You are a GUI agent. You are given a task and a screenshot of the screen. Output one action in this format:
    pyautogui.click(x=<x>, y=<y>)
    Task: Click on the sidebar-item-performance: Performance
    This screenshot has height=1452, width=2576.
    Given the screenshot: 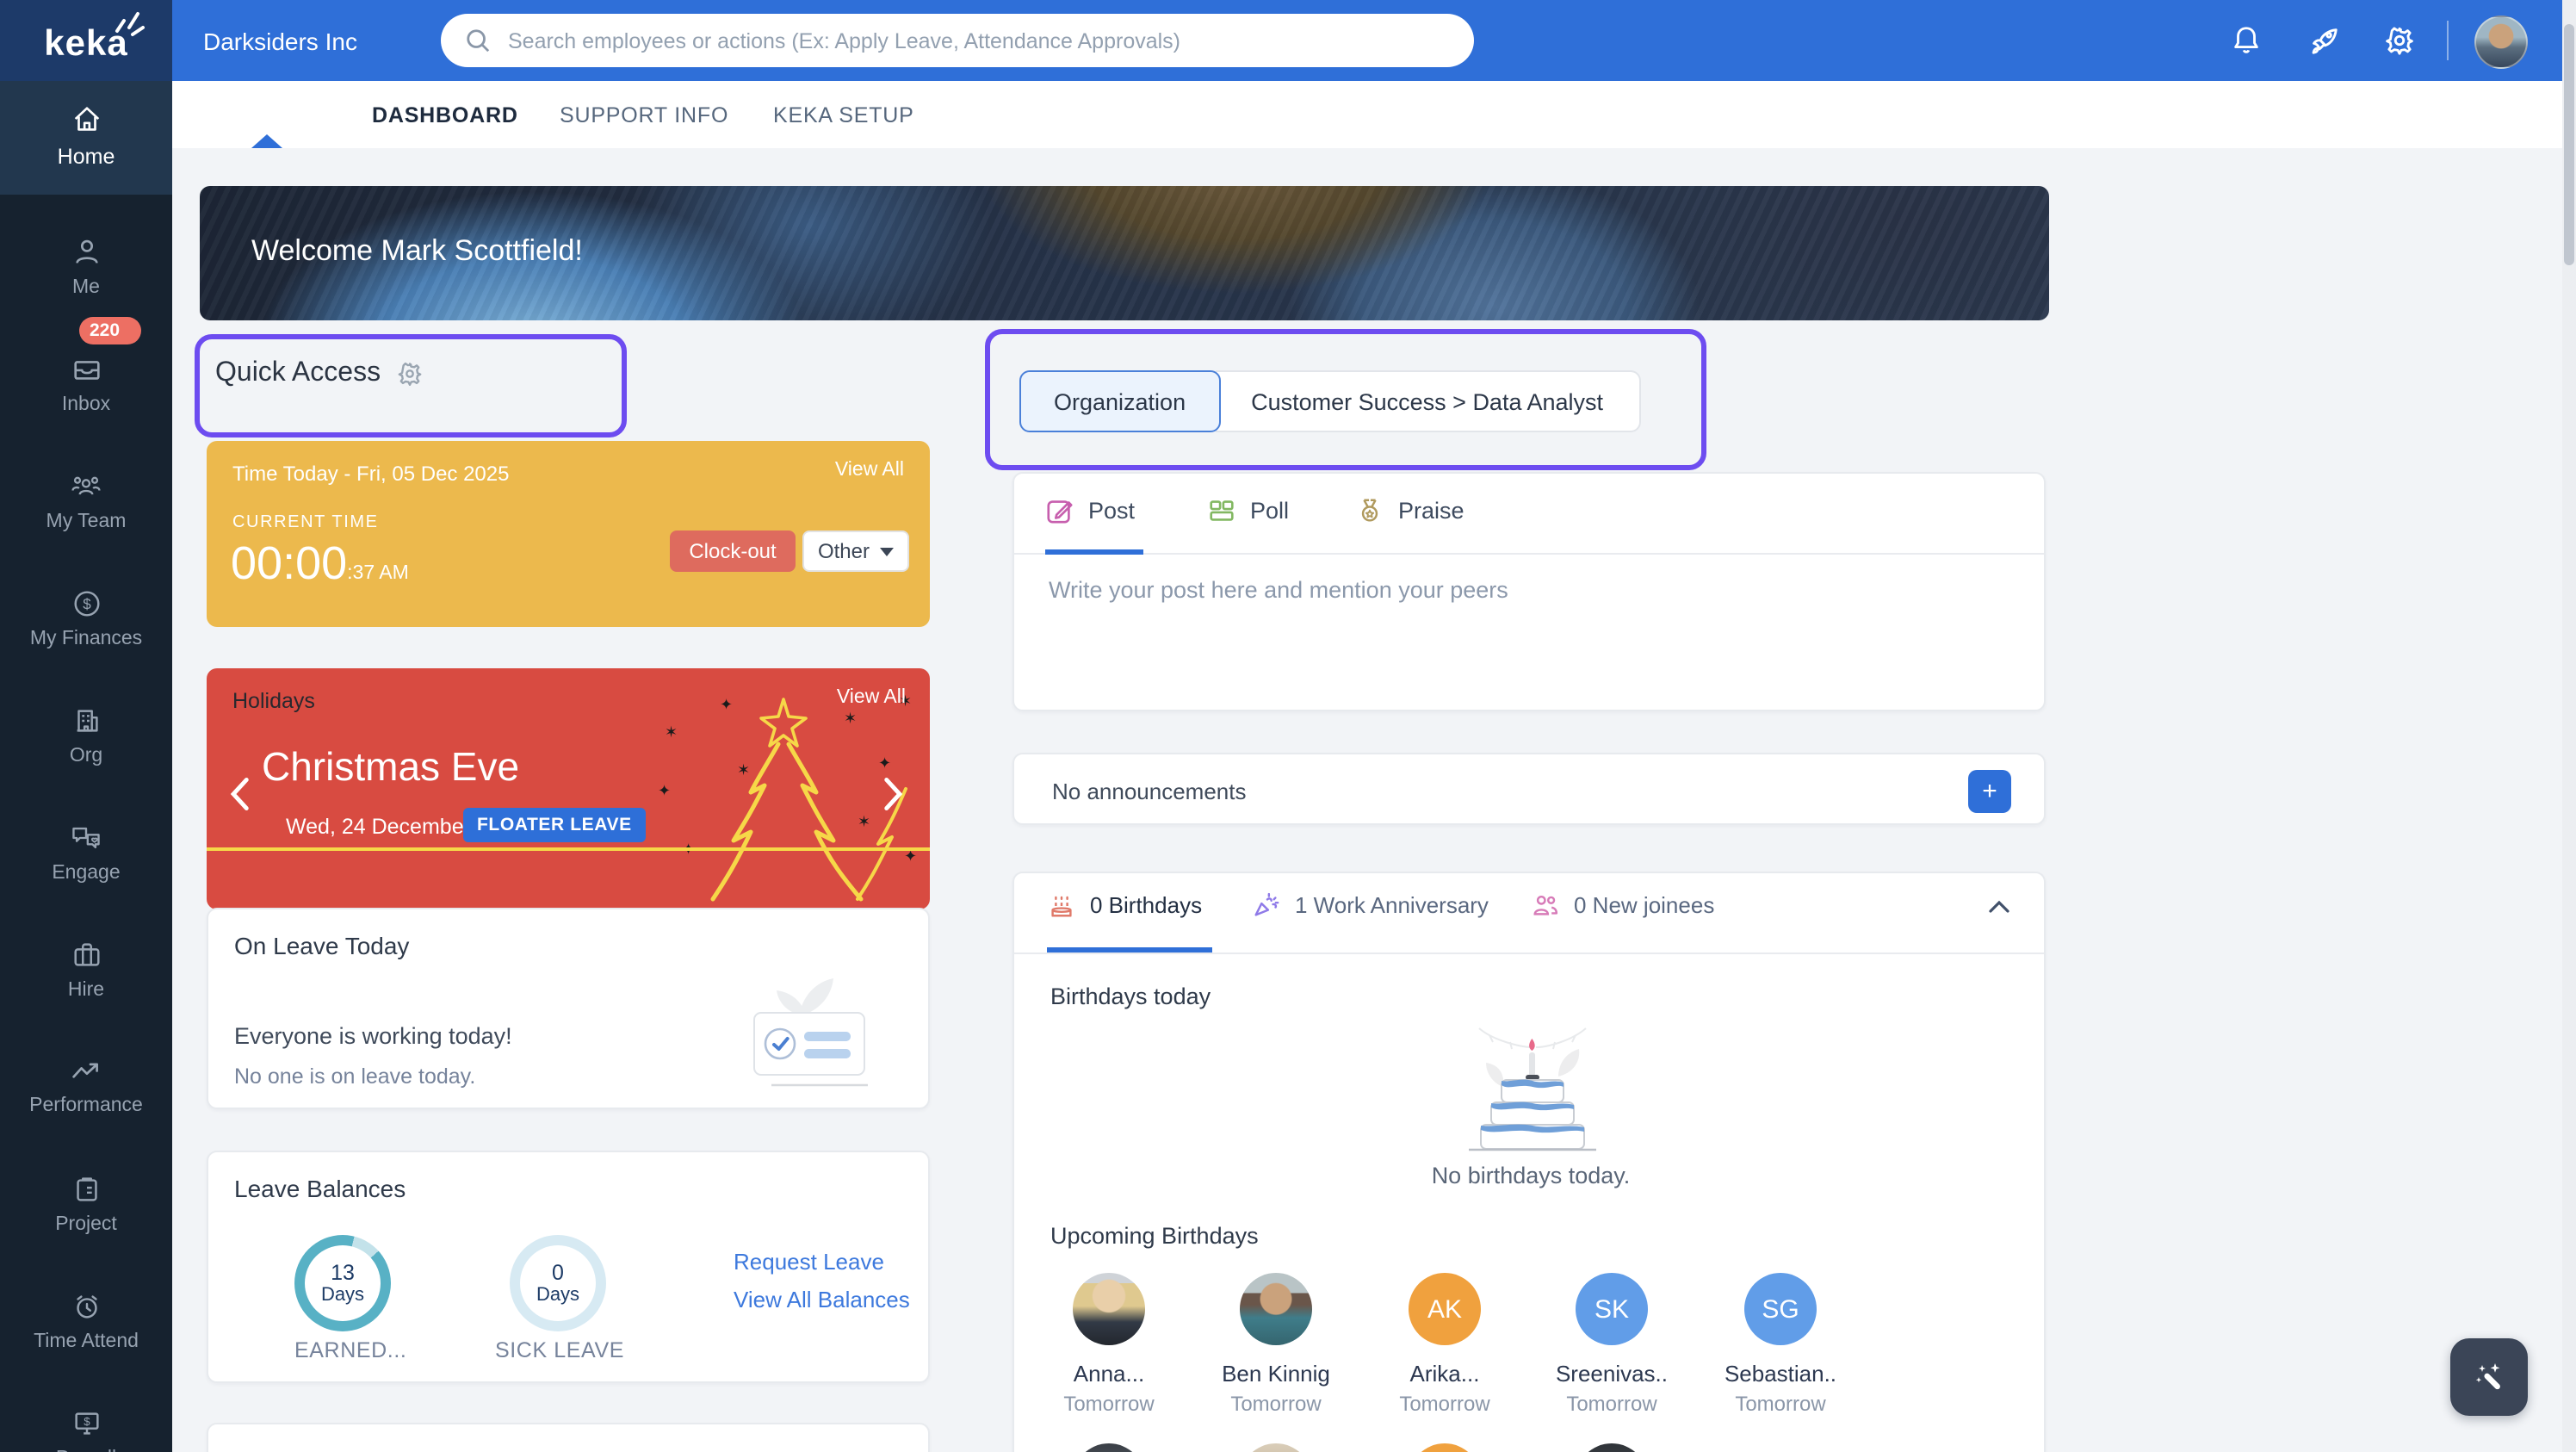 What is the action you would take?
    pyautogui.click(x=86, y=1086)
    